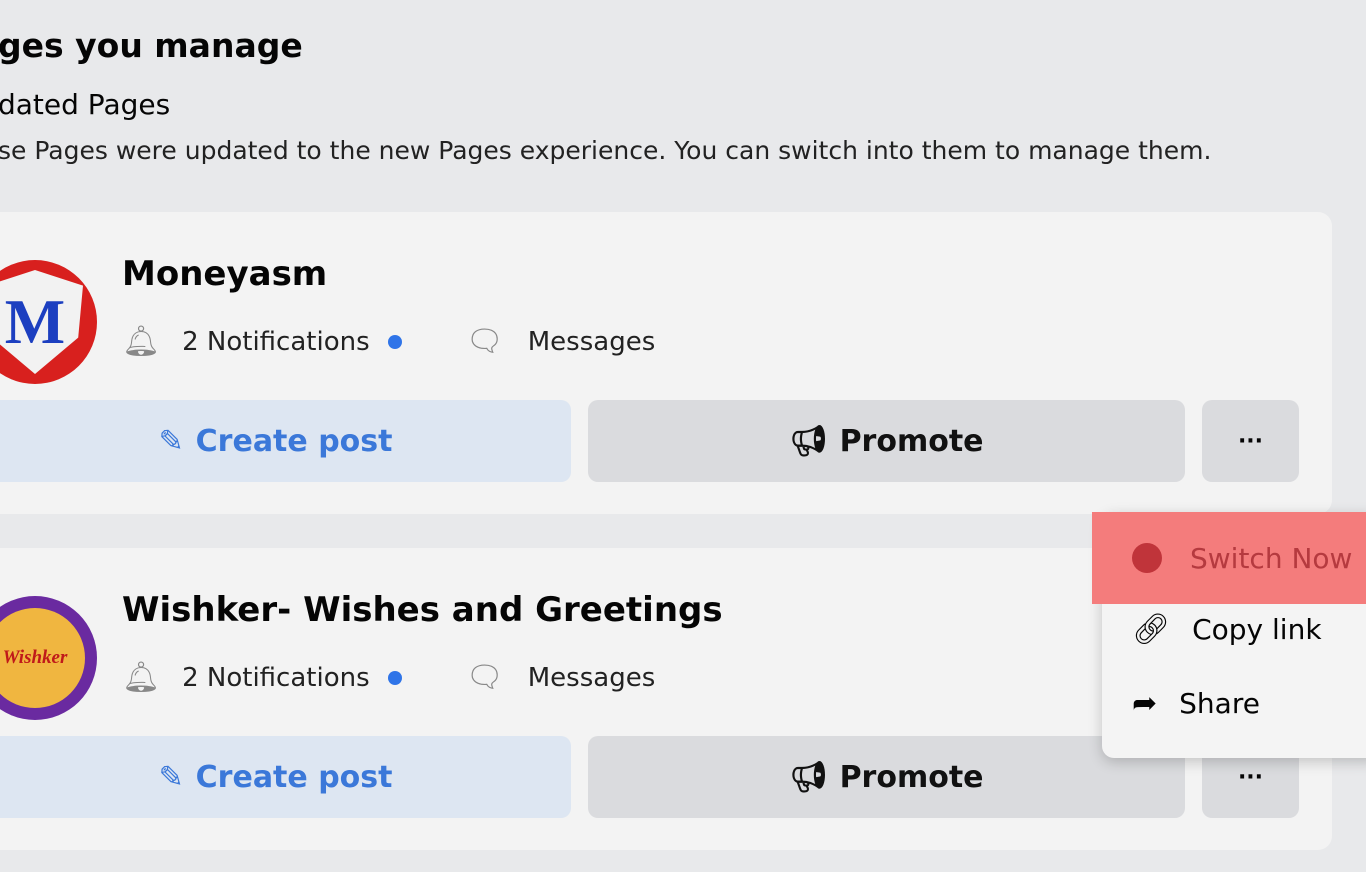 This screenshot has height=872, width=1366. I want to click on share-label: Share, so click(1219, 703).